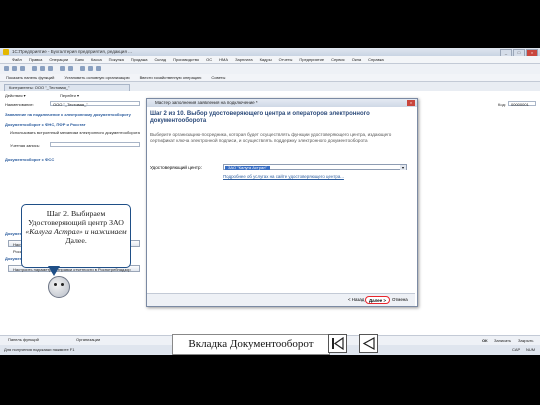 Image resolution: width=540 pixels, height=405 pixels. What do you see at coordinates (19, 104) in the screenshot?
I see `name-label: Наименование:` at bounding box center [19, 104].